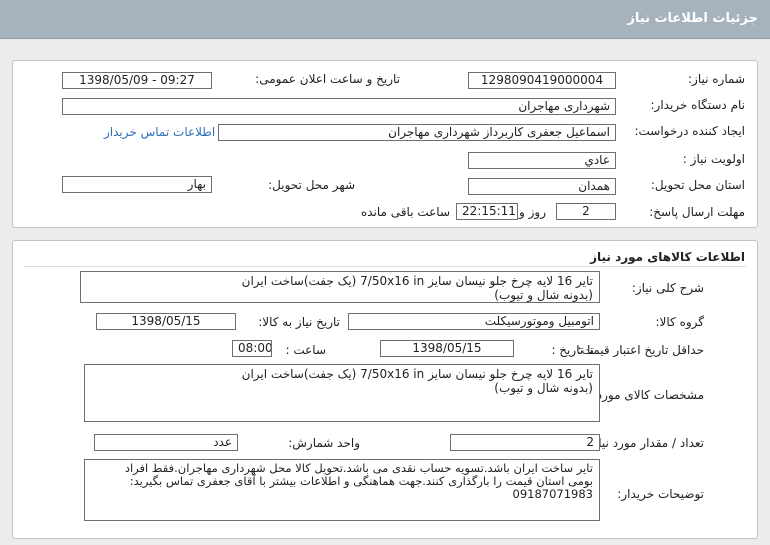 The width and height of the screenshot is (770, 545). Describe the element at coordinates (692, 18) in the screenshot. I see `page-title: جزئیات اطلاعات نیاز` at that location.